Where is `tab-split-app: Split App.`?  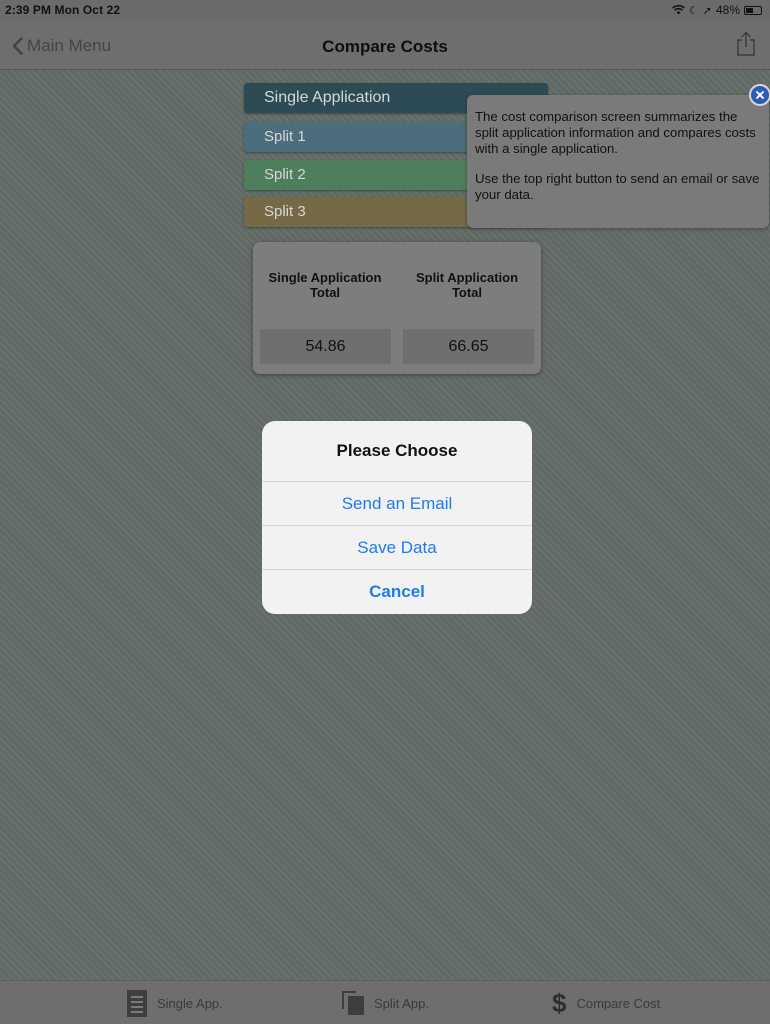
tab-split-app: Split App. is located at coordinates (385, 1002).